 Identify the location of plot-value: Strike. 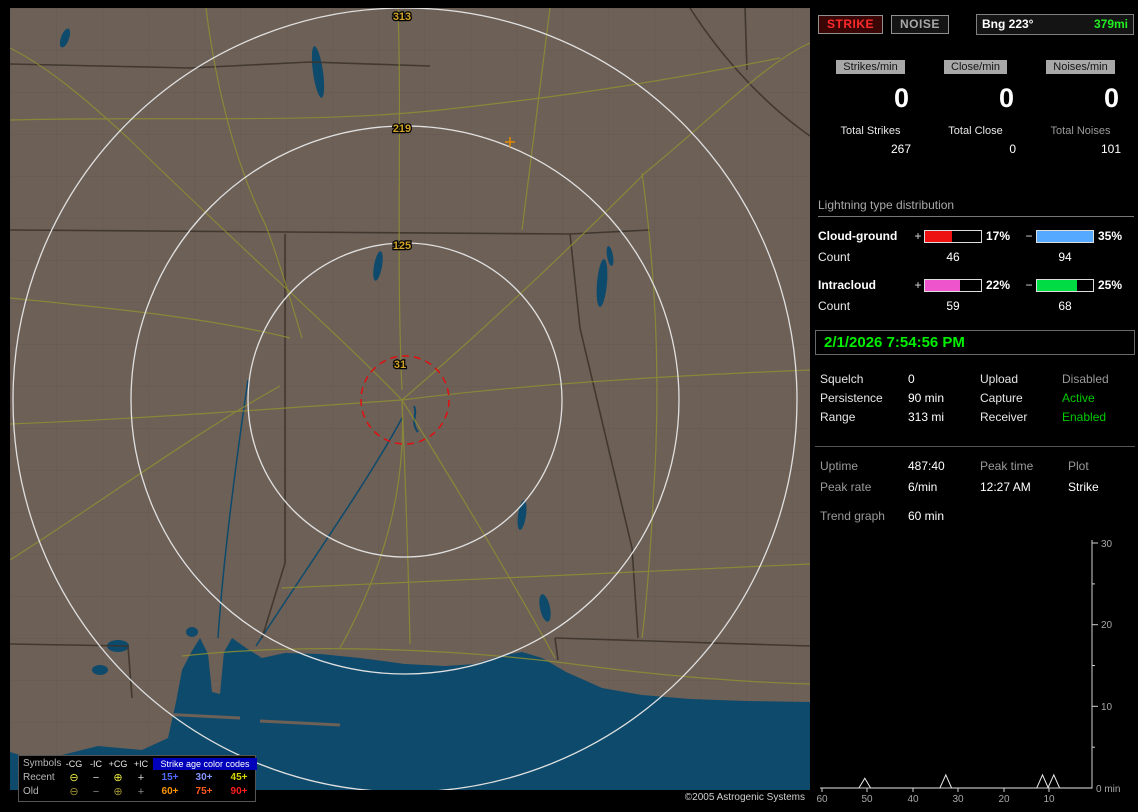
(1083, 487).